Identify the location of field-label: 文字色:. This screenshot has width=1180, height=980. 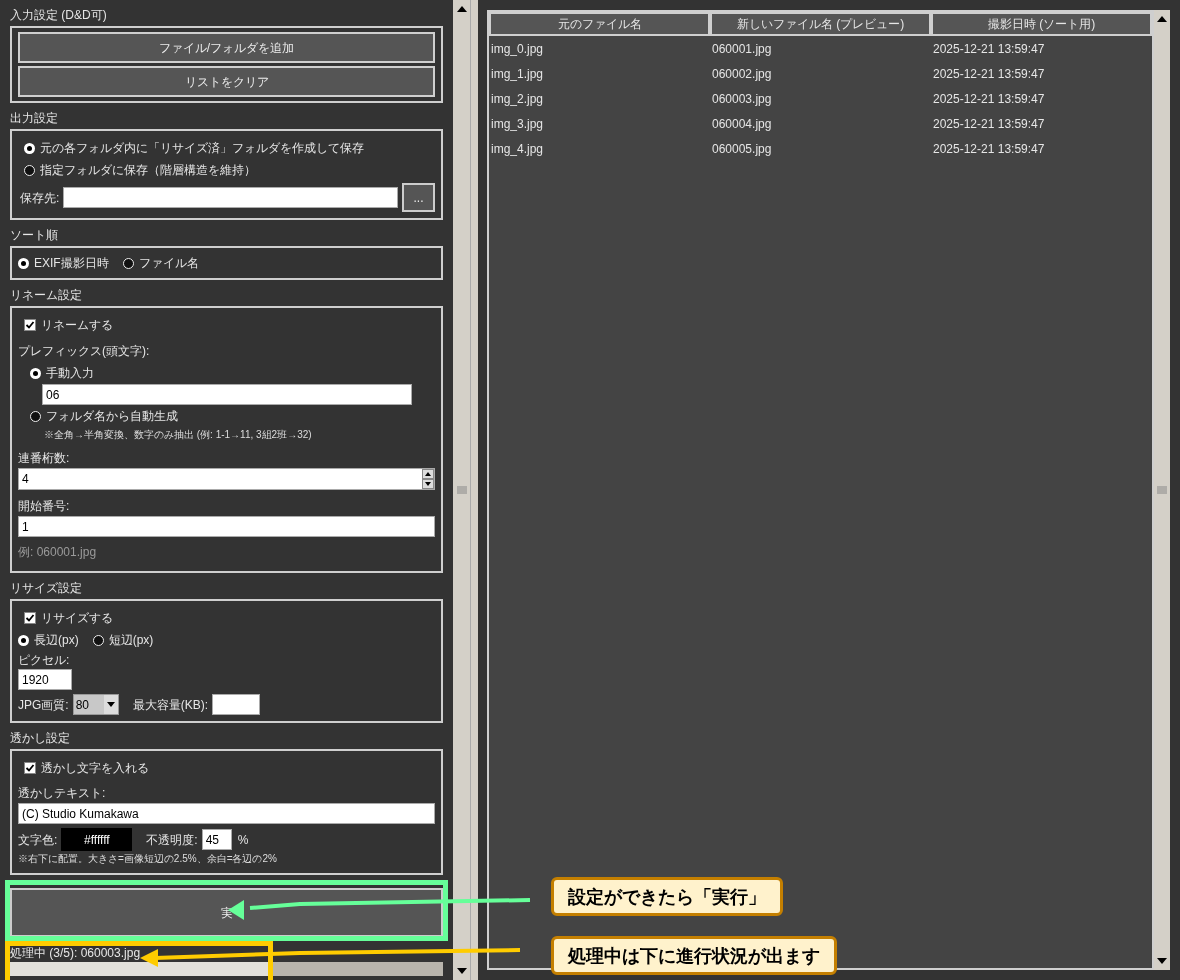
(38, 840).